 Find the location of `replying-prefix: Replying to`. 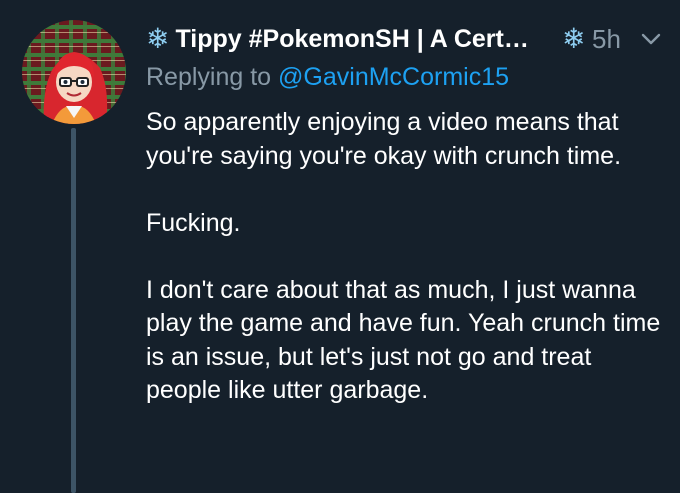

replying-prefix: Replying to is located at coordinates (212, 77).